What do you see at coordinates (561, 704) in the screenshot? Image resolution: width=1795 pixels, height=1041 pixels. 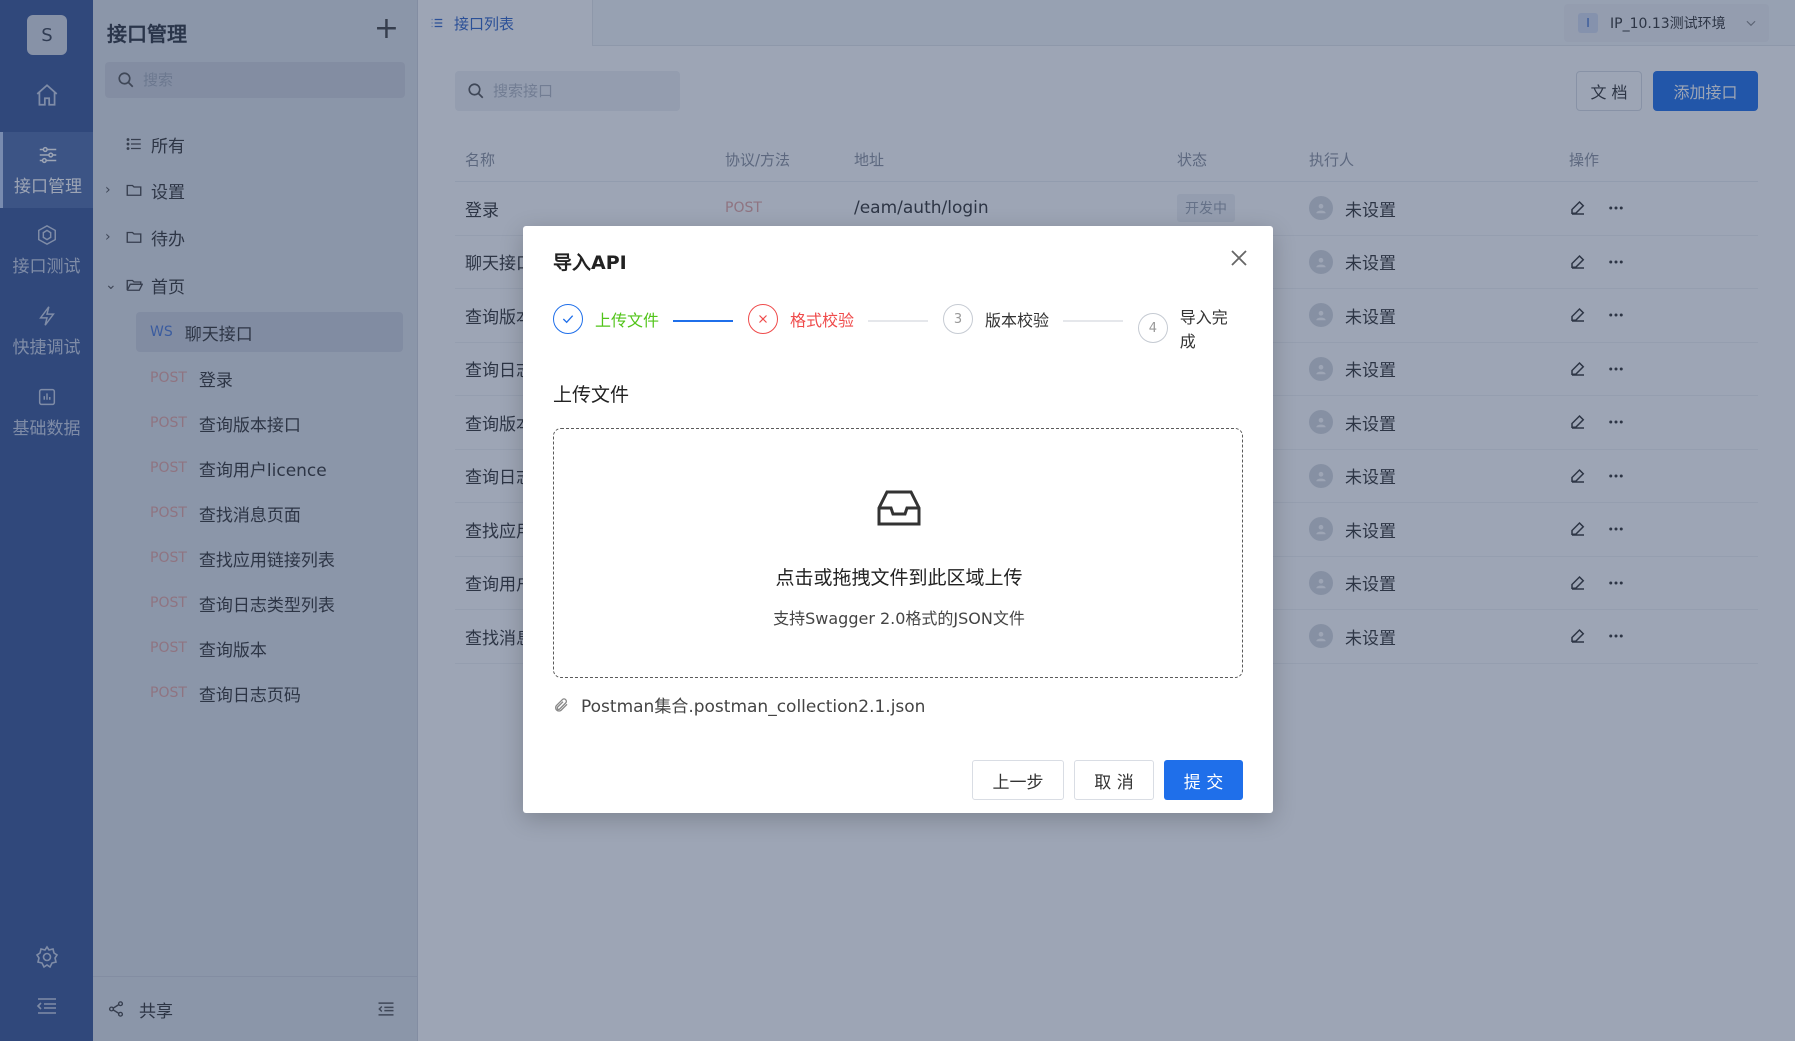 I see `paperclip-icon` at bounding box center [561, 704].